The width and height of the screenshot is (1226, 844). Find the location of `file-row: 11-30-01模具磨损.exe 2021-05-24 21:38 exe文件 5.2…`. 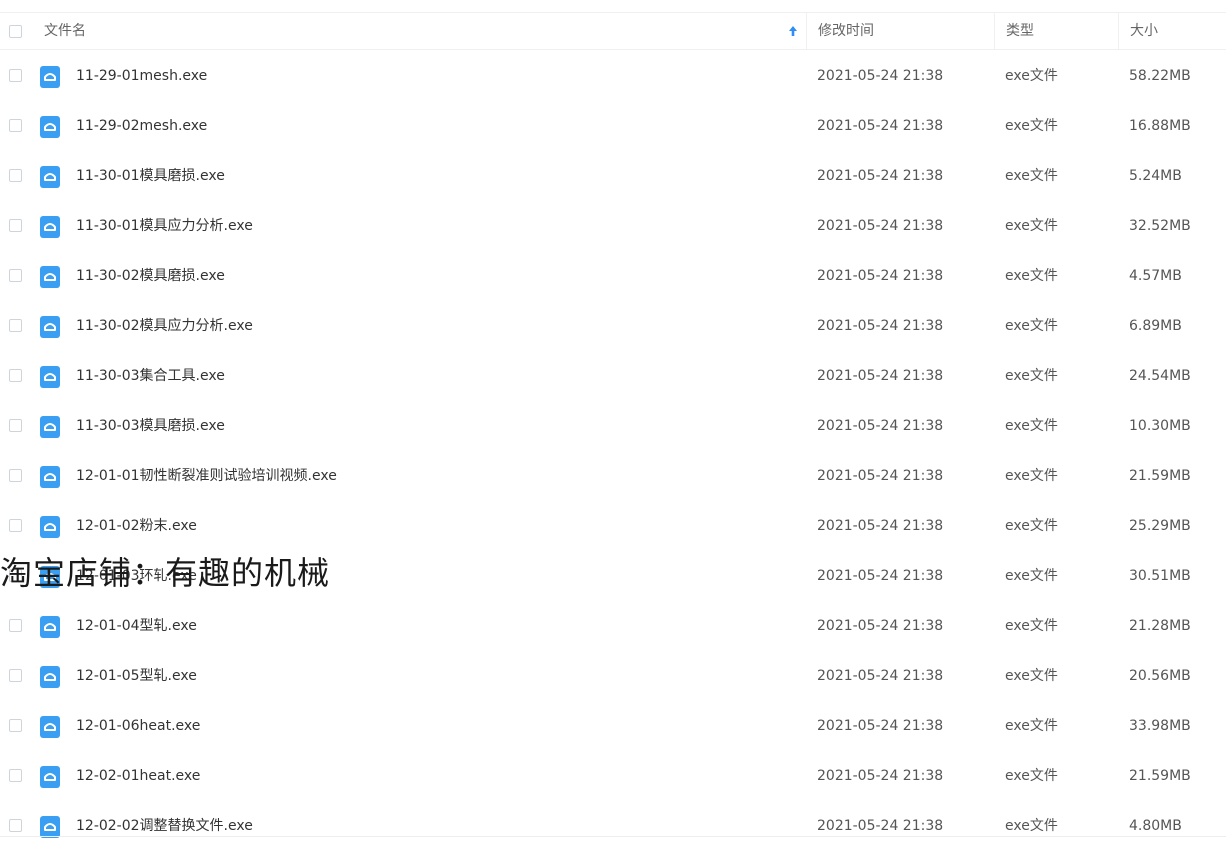

file-row: 11-30-01模具磨损.exe 2021-05-24 21:38 exe文件 5.2… is located at coordinates (613, 176).